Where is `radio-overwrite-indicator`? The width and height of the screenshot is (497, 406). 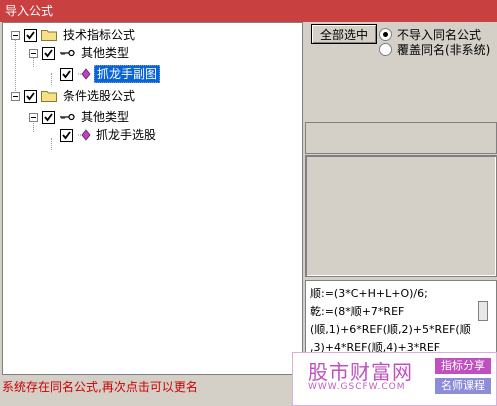
radio-overwrite-indicator is located at coordinates (385, 49).